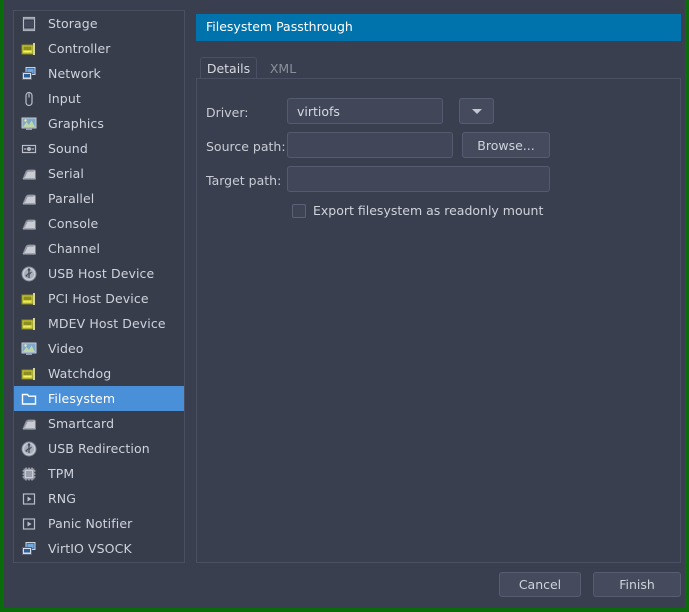 Image resolution: width=689 pixels, height=612 pixels. Describe the element at coordinates (107, 323) in the screenshot. I see `sidebar-item-label: MDEV Host Device` at that location.